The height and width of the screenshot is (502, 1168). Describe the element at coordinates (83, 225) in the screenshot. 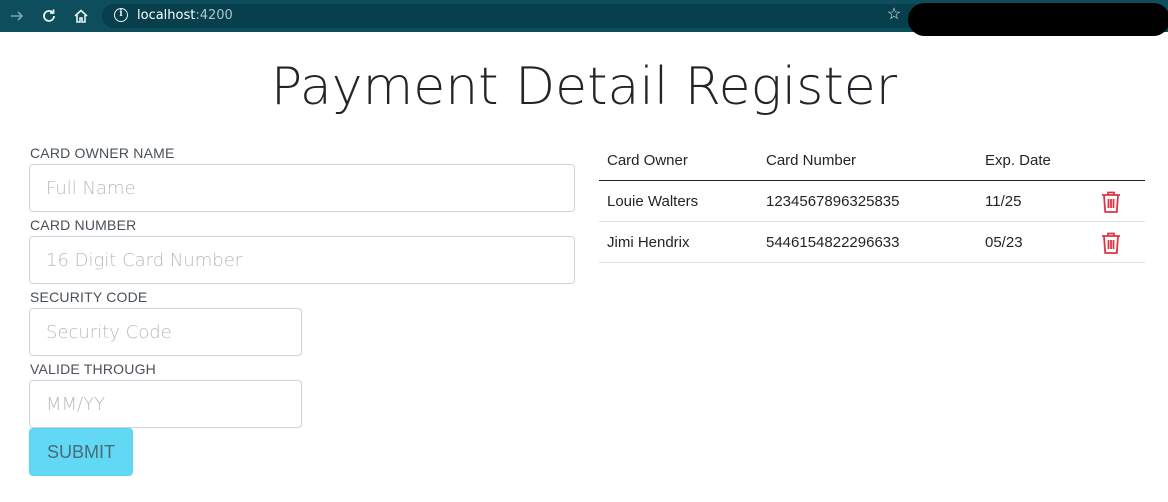

I see `card-number-label: CARD NUMBER` at that location.